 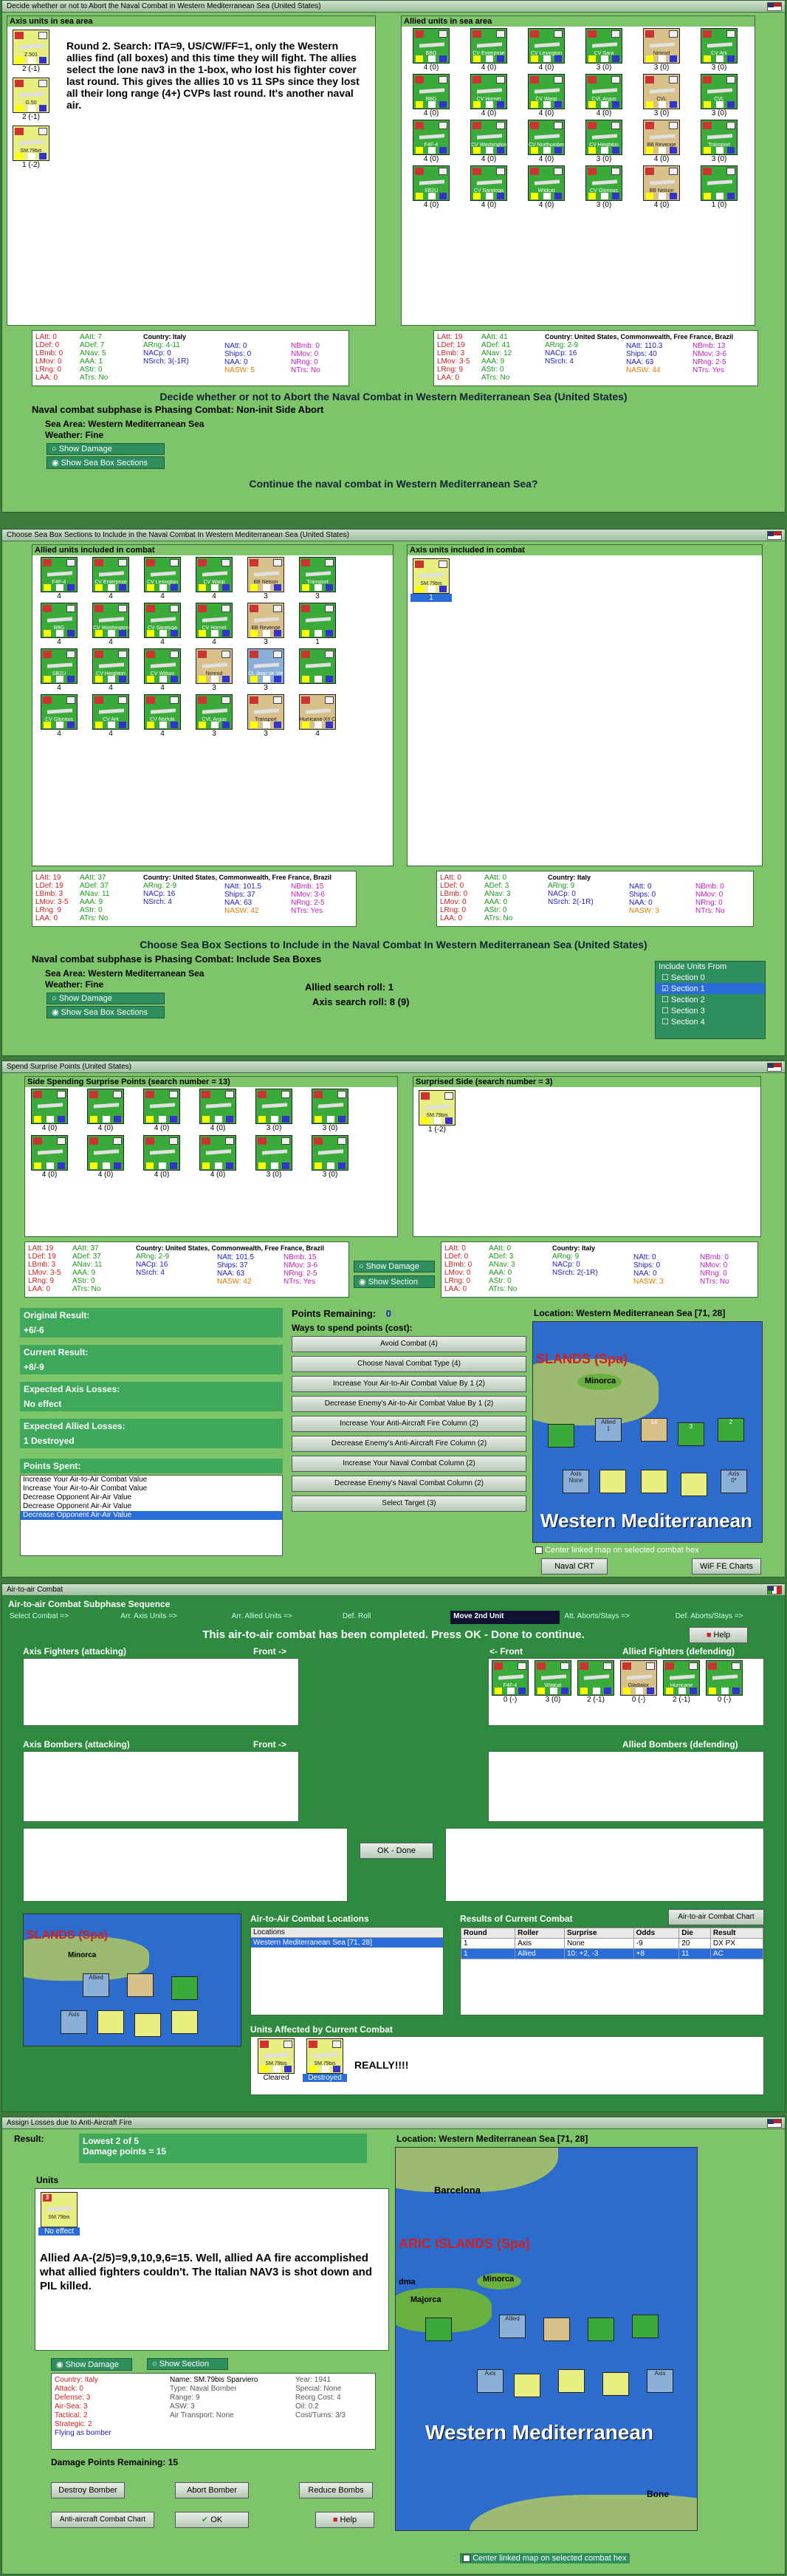 I want to click on unit: CV Wasp 4, so click(x=214, y=578).